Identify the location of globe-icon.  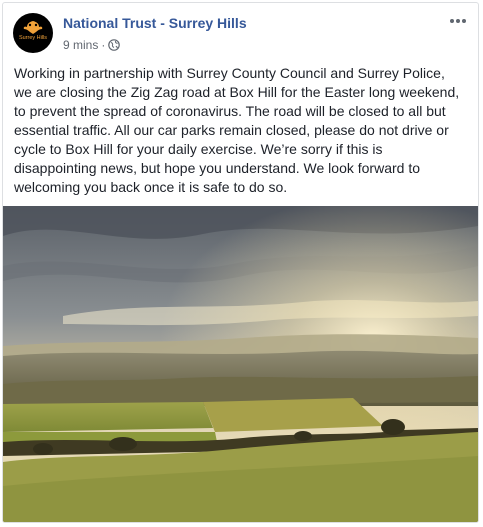
(114, 45).